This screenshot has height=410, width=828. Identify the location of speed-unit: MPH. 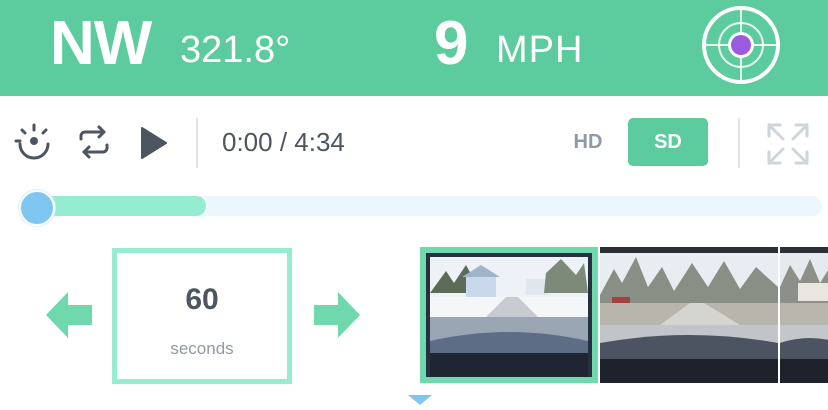
(540, 50).